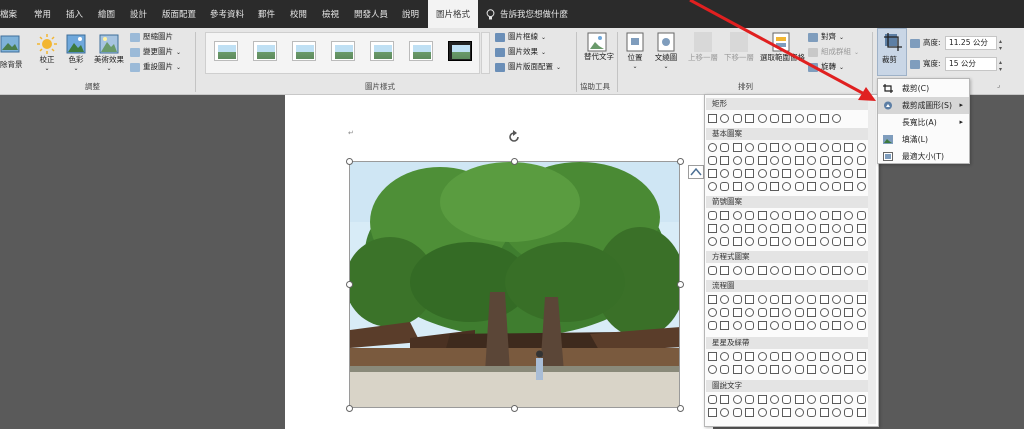 This screenshot has width=1024, height=429. What do you see at coordinates (739, 47) in the screenshot?
I see `send-backward-button: 下移一層` at bounding box center [739, 47].